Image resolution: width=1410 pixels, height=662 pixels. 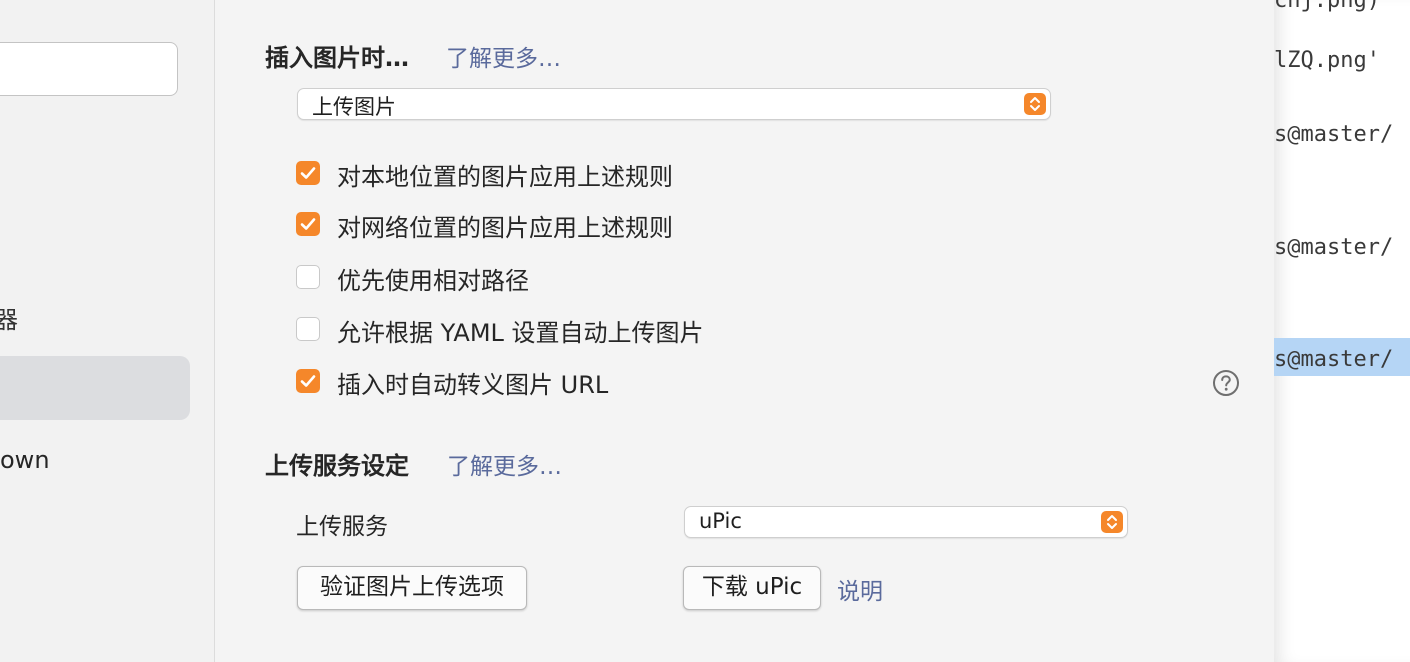 What do you see at coordinates (1327, 60) in the screenshot?
I see `code-line: lZQ.png'` at bounding box center [1327, 60].